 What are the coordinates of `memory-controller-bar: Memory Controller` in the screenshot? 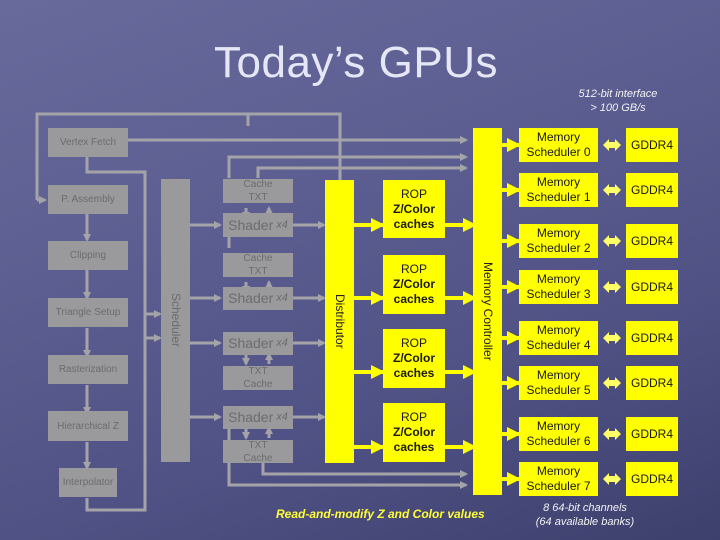 It's located at (487, 311).